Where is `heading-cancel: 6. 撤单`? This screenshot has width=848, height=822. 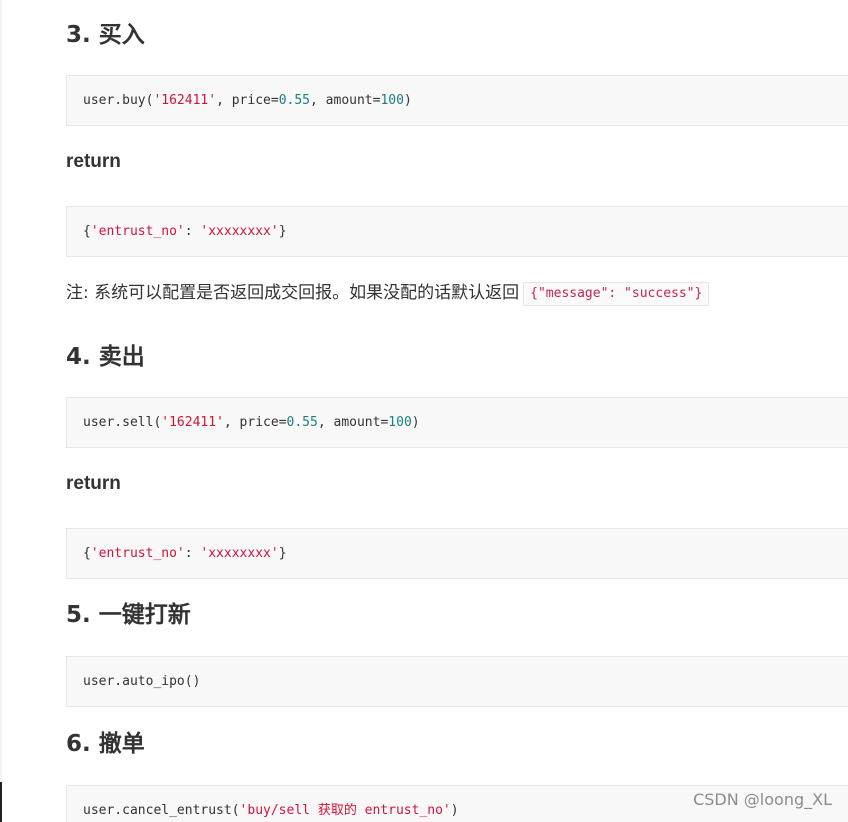 heading-cancel: 6. 撤单 is located at coordinates (105, 744).